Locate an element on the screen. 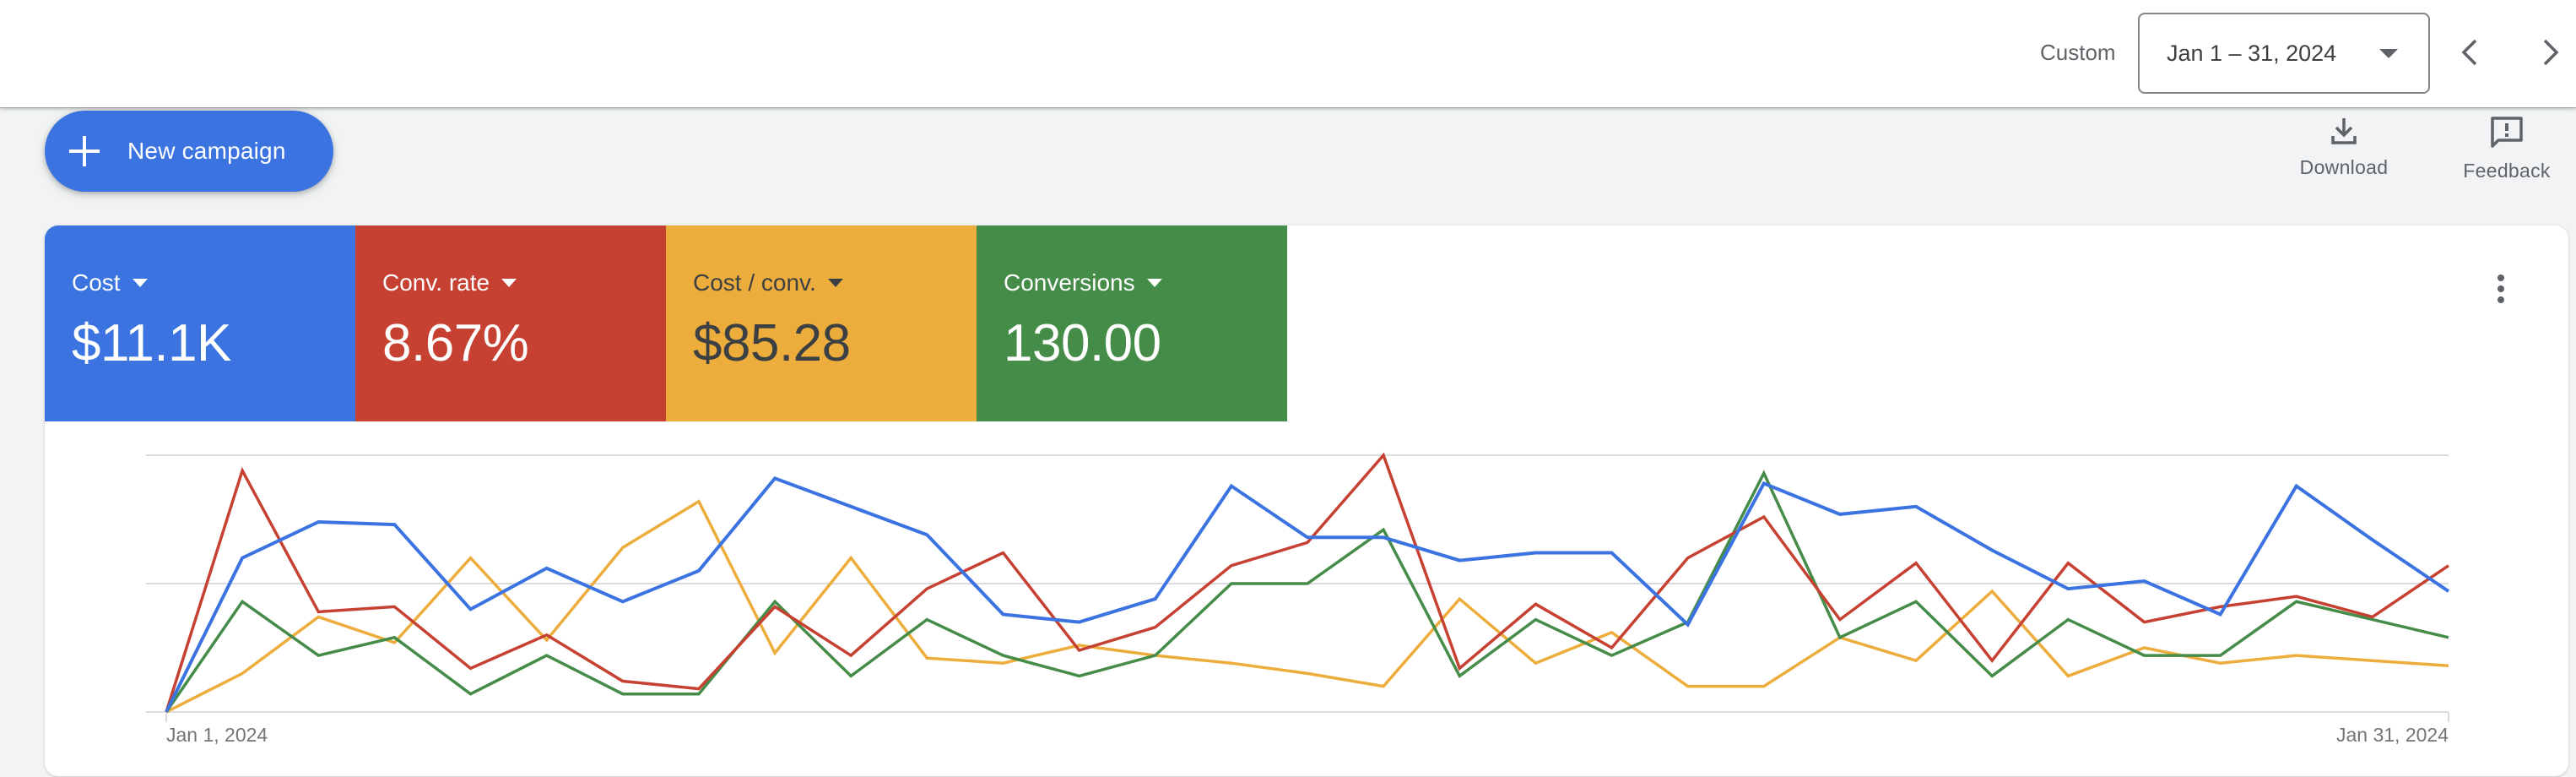 Image resolution: width=2576 pixels, height=777 pixels. more-vert-icon is located at coordinates (2501, 277).